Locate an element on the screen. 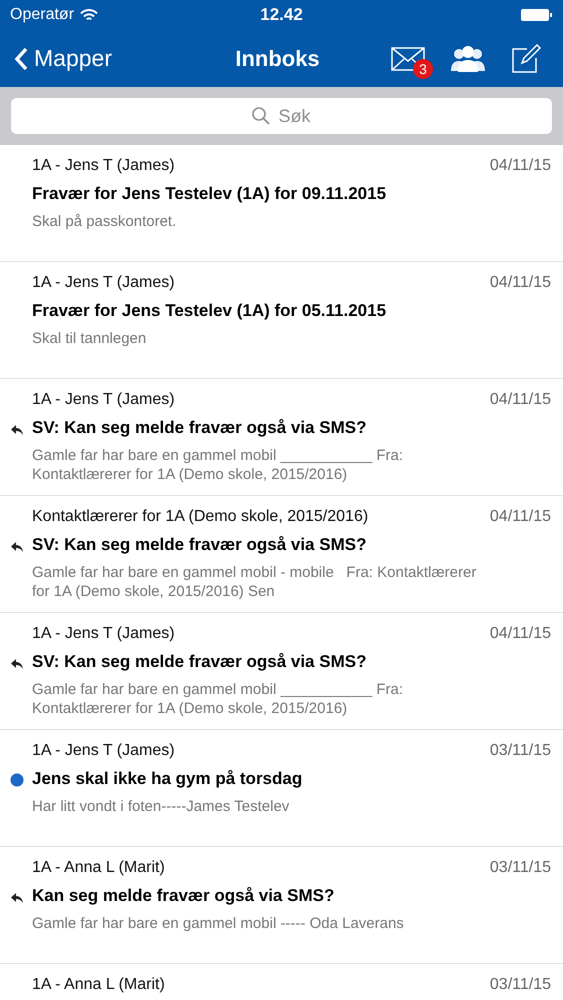 The image size is (563, 1000). message-row: 1A - Anna L (Marit) 03/11/15 is located at coordinates (281, 982).